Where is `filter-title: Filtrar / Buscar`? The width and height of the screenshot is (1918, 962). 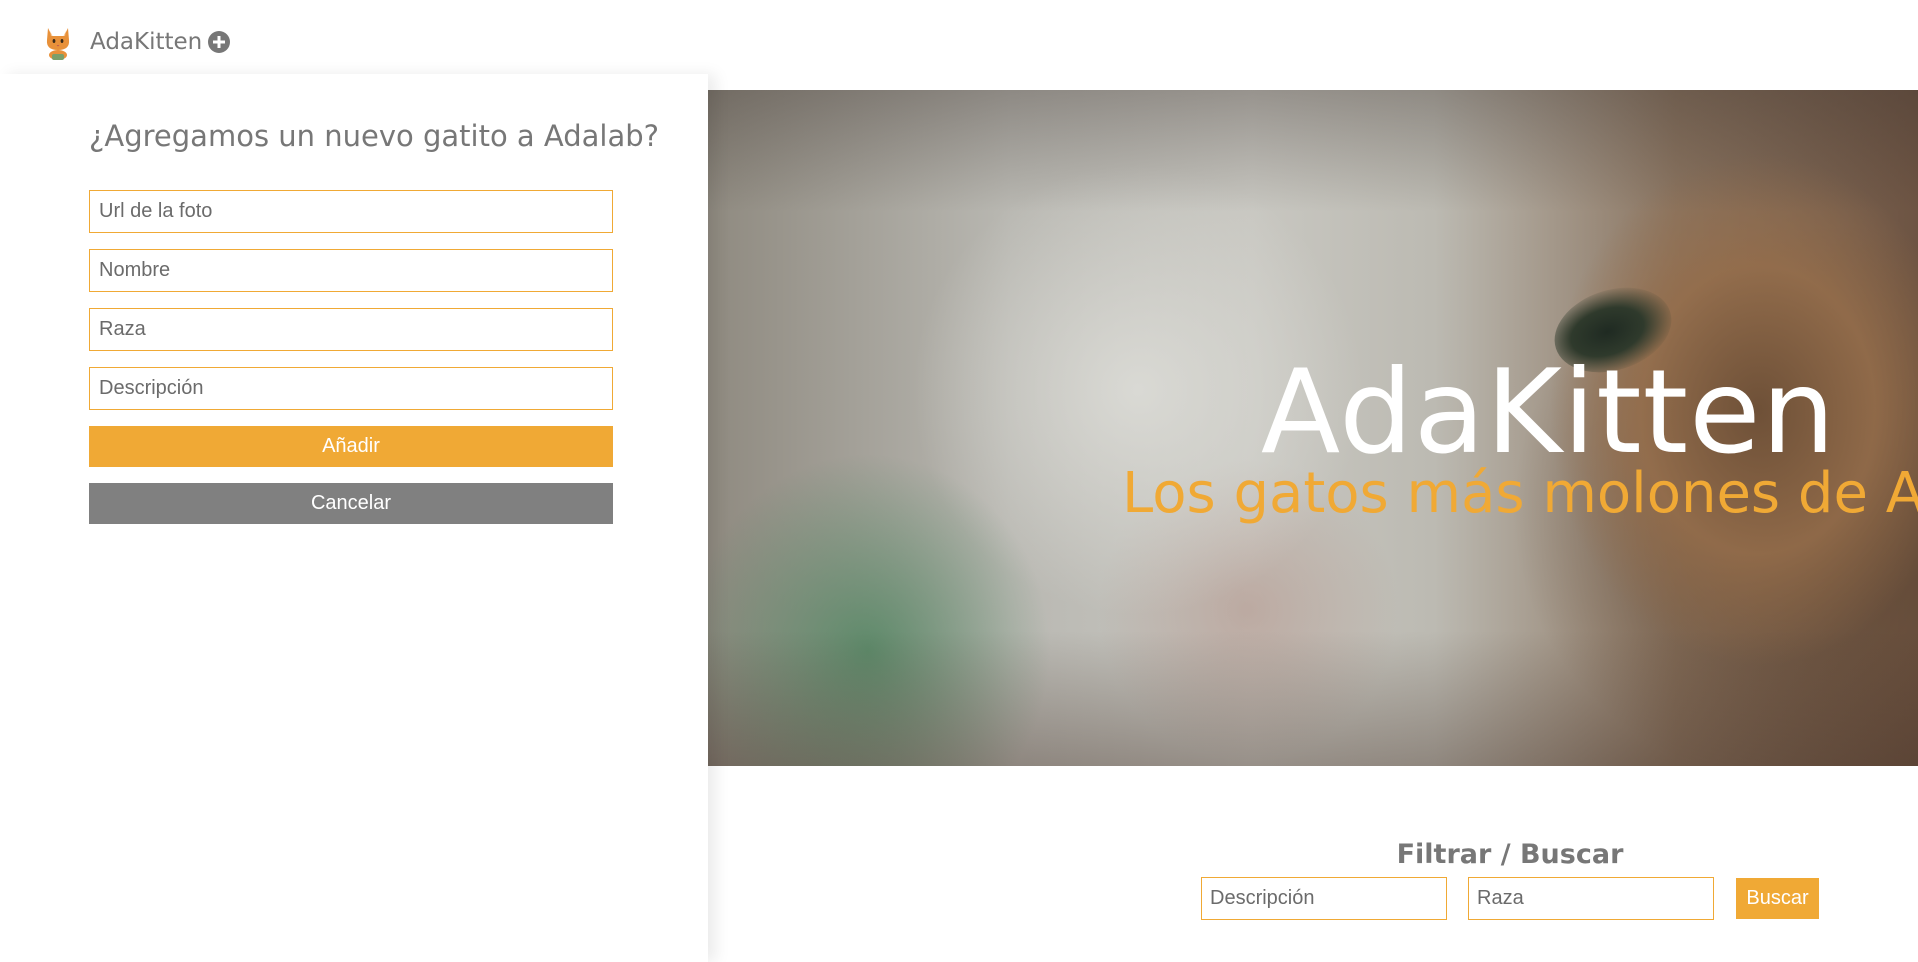
filter-title: Filtrar / Buscar is located at coordinates (1510, 854).